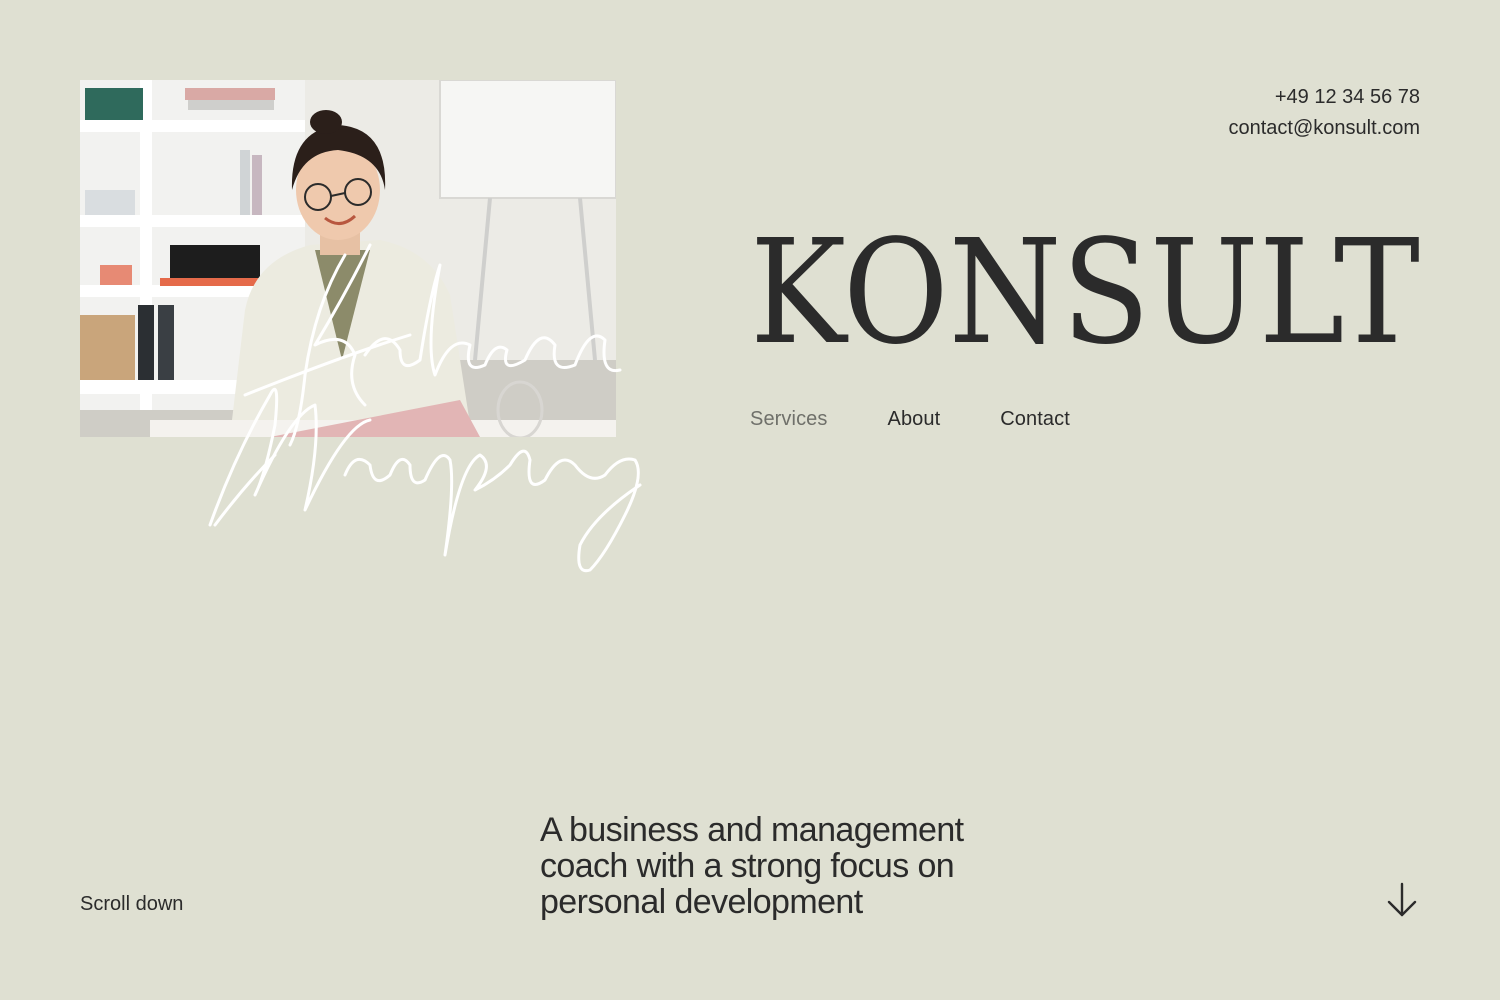 This screenshot has width=1500, height=1000. Describe the element at coordinates (131, 904) in the screenshot. I see `scroll-down-label: Scroll down` at that location.